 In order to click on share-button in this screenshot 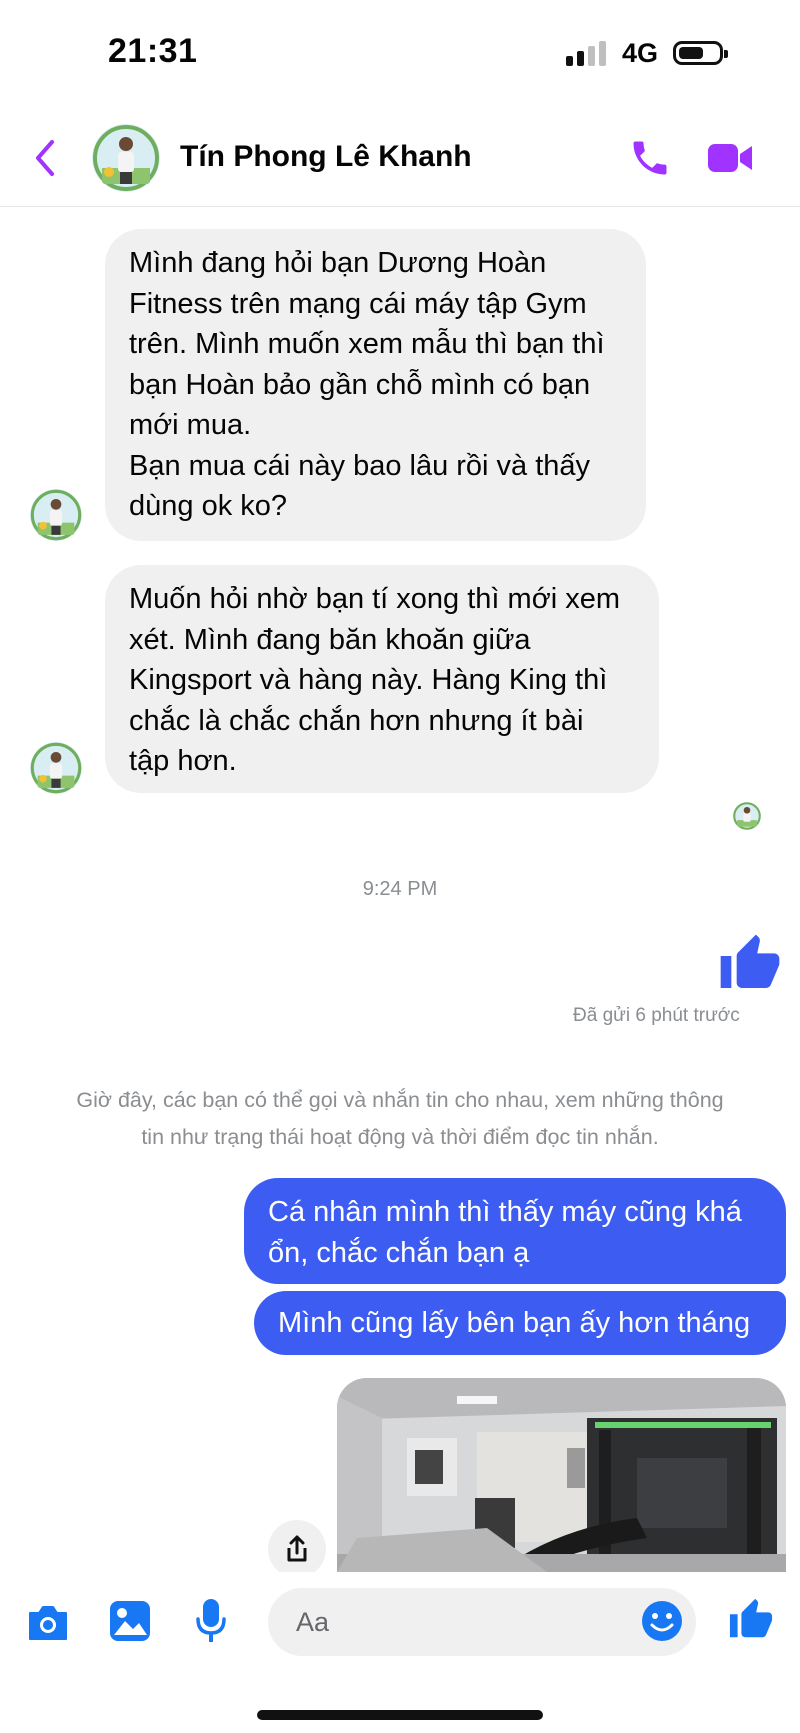, I will do `click(297, 1549)`.